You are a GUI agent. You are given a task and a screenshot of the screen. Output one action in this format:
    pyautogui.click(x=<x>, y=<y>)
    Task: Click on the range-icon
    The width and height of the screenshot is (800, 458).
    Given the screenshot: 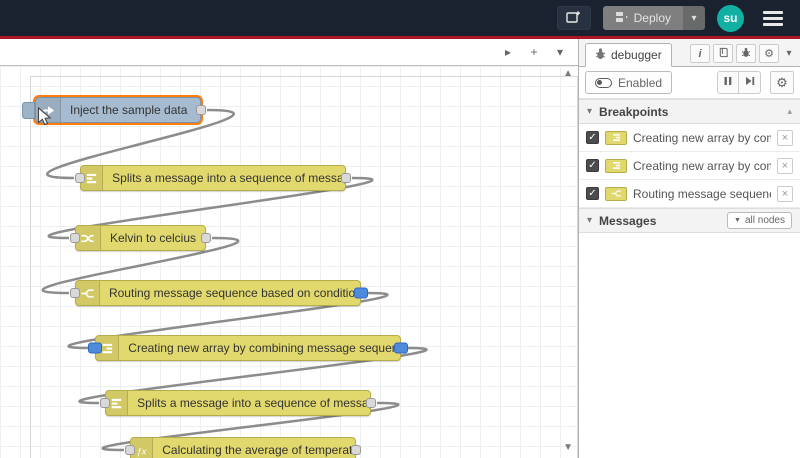 What is the action you would take?
    pyautogui.click(x=88, y=238)
    